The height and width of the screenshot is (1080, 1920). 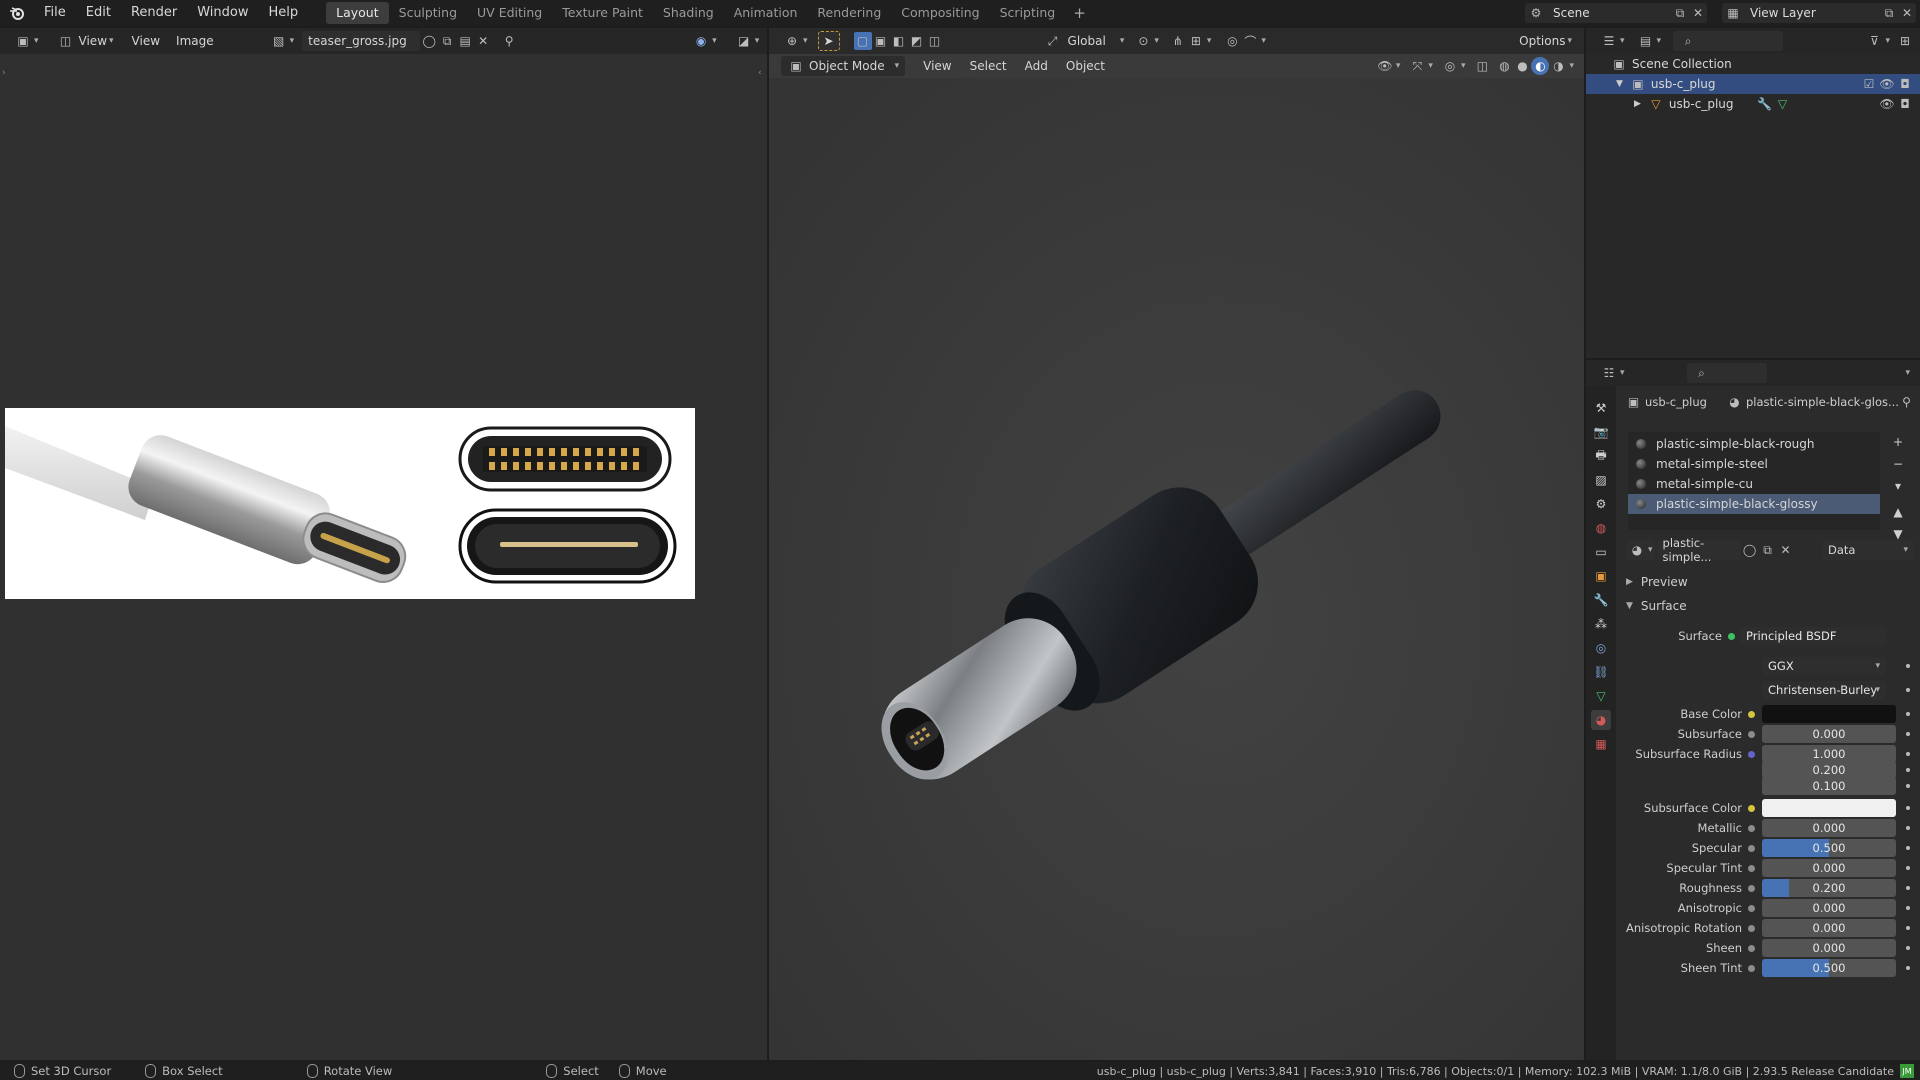 I want to click on filter-icon: ⊽, so click(x=1874, y=41).